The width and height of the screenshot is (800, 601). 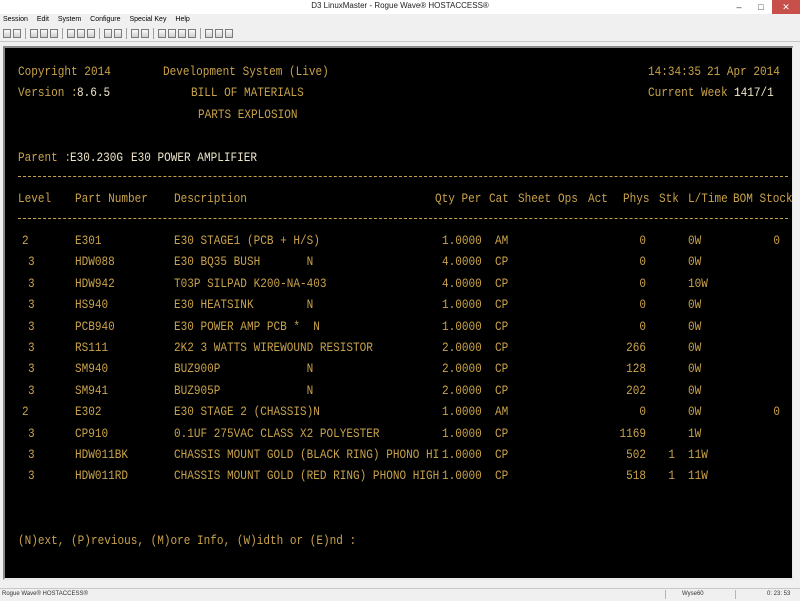 What do you see at coordinates (45, 594) in the screenshot?
I see `status-product: Rogue Wave® HOSTACCESS®` at bounding box center [45, 594].